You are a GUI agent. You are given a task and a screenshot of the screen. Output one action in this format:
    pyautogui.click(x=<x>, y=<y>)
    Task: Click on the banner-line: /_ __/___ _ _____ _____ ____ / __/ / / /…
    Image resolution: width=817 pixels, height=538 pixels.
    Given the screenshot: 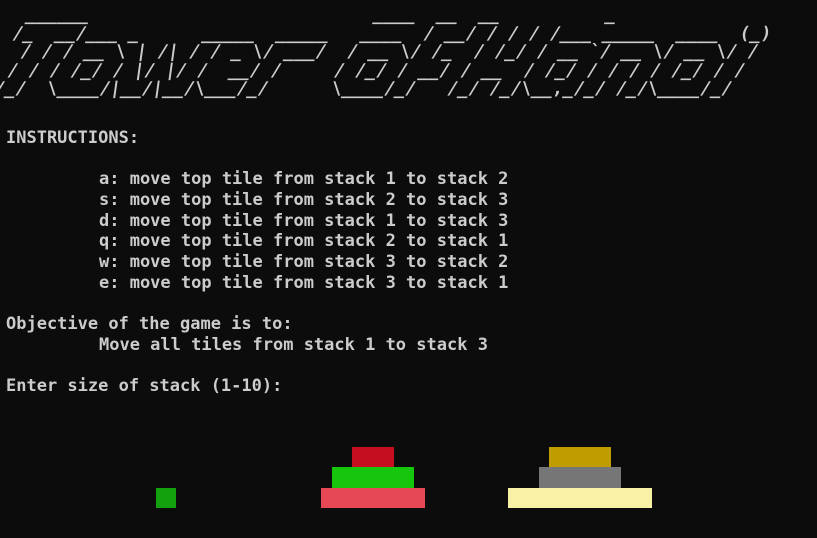 What is the action you would take?
    pyautogui.click(x=386, y=33)
    